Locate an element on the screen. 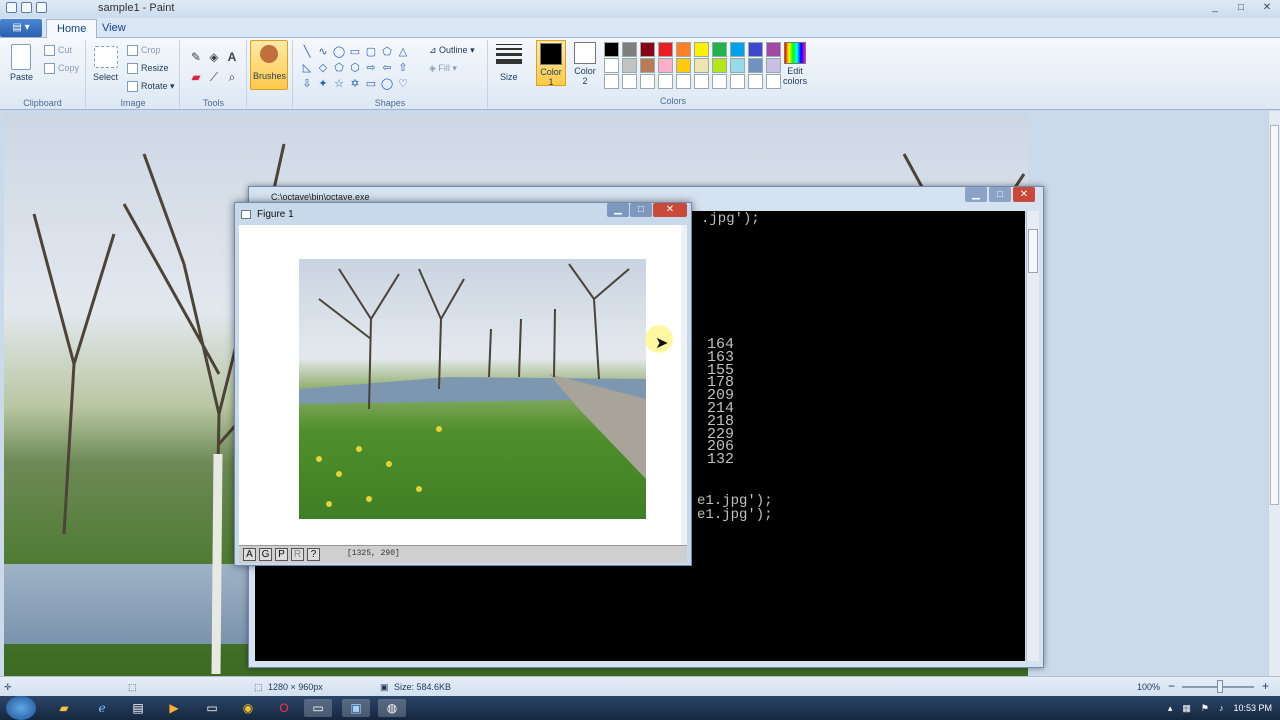 The height and width of the screenshot is (720, 1280). oval-shape-icon: ◯ is located at coordinates (339, 52).